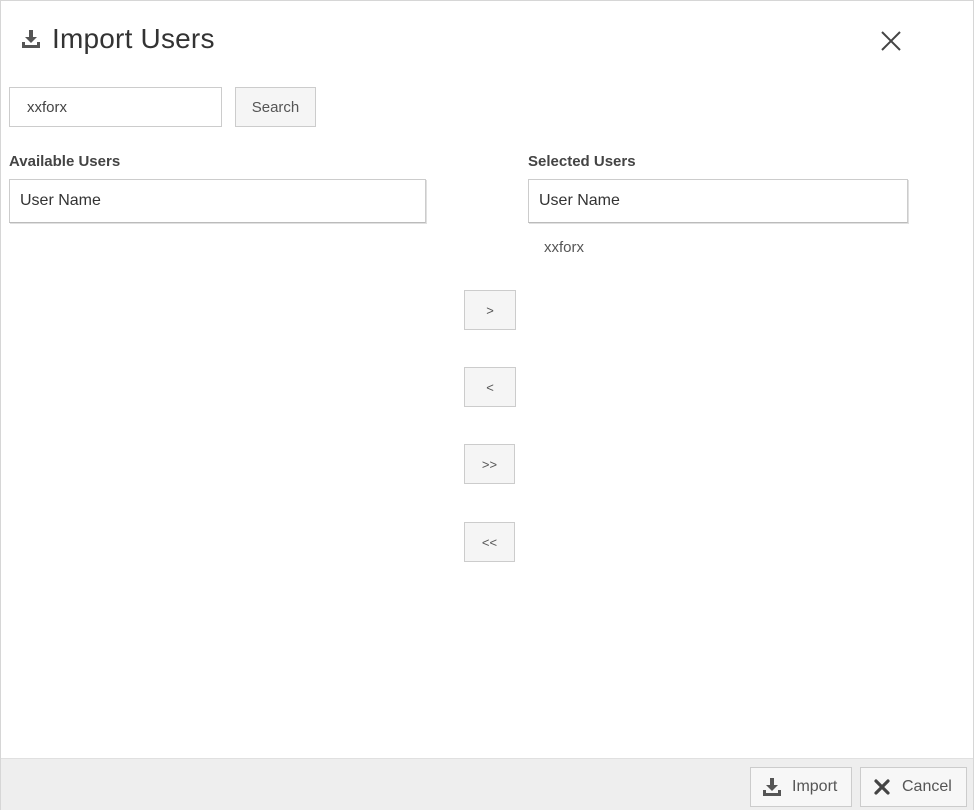 The width and height of the screenshot is (974, 810). I want to click on move-right-button: >, so click(490, 310).